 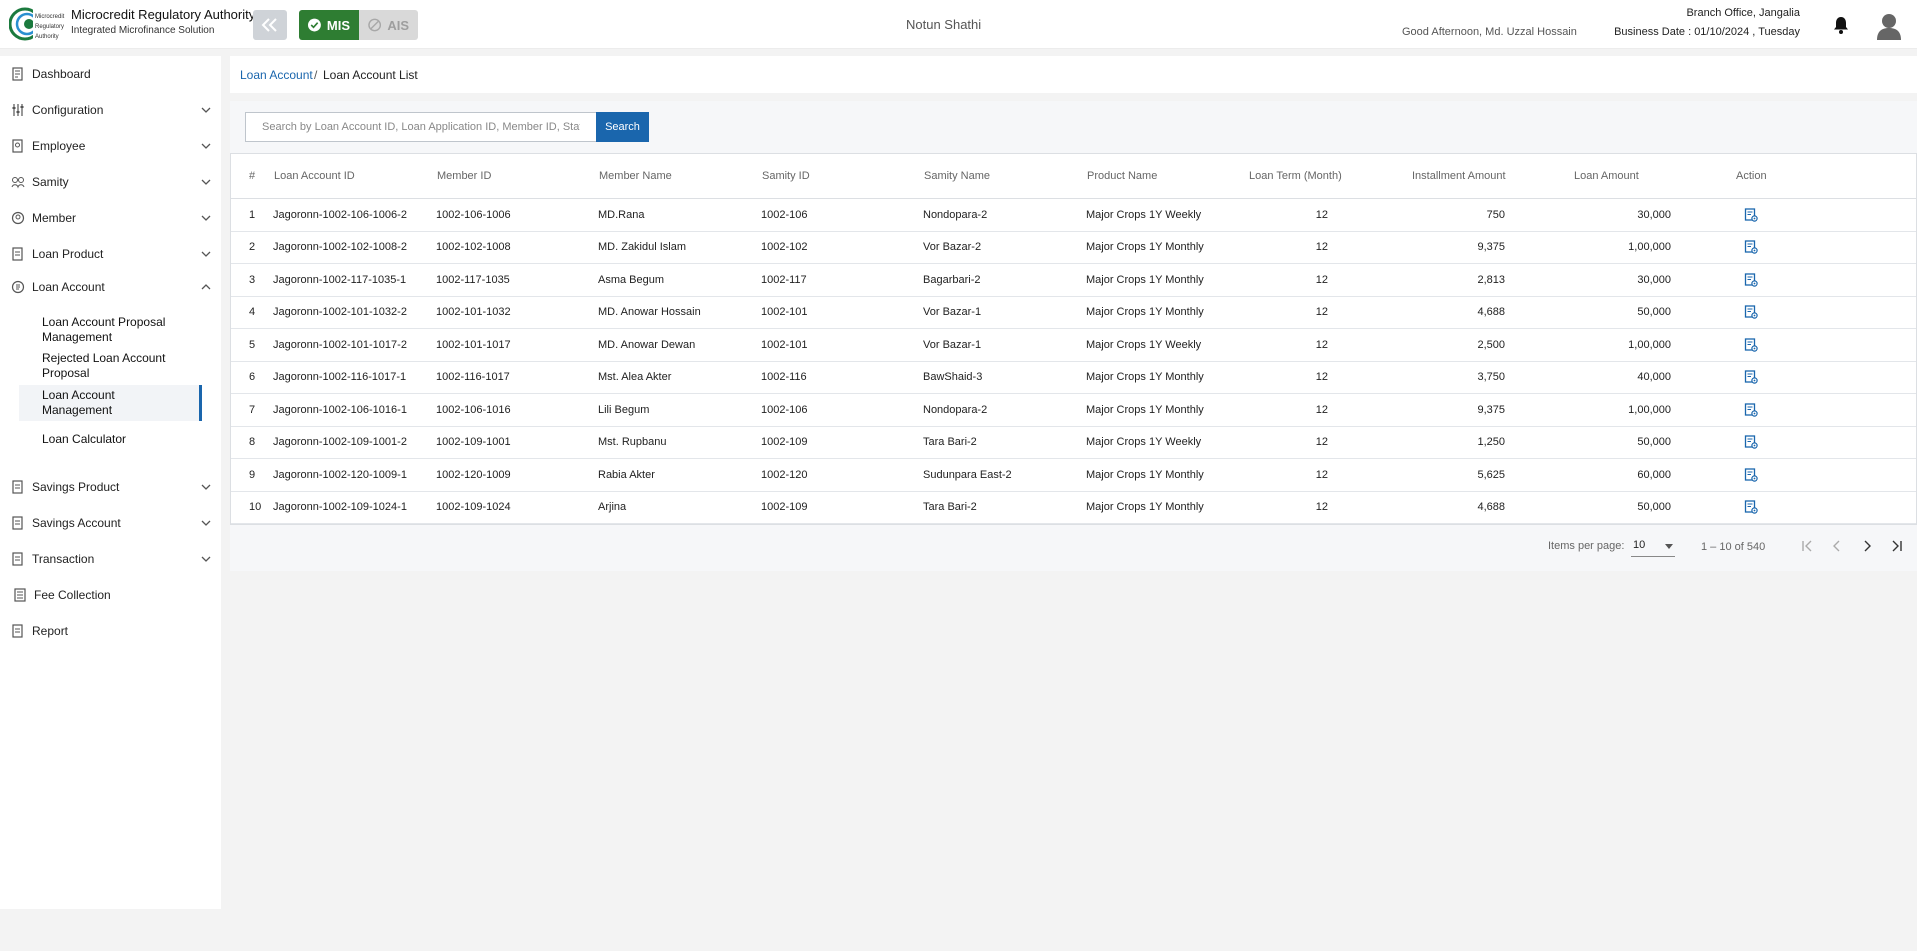 What do you see at coordinates (957, 176) in the screenshot?
I see `column-header: Samity Name` at bounding box center [957, 176].